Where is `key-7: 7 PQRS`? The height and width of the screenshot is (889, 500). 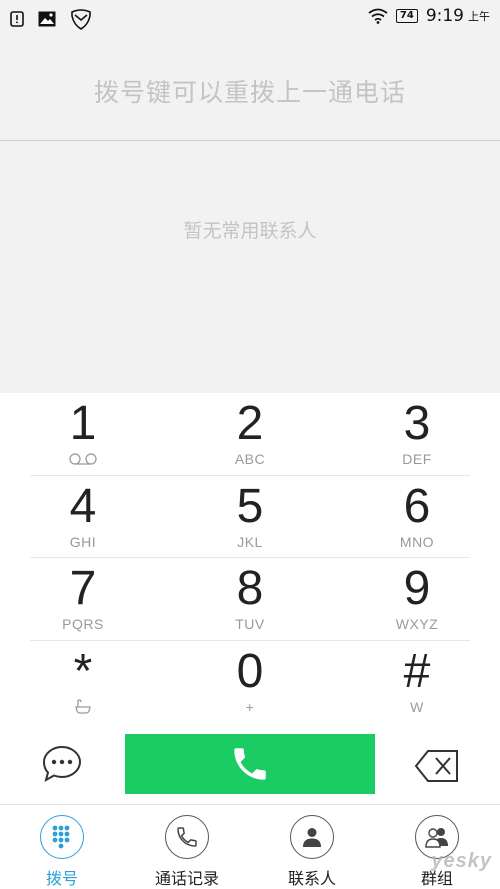
key-7: 7 PQRS is located at coordinates (83, 599).